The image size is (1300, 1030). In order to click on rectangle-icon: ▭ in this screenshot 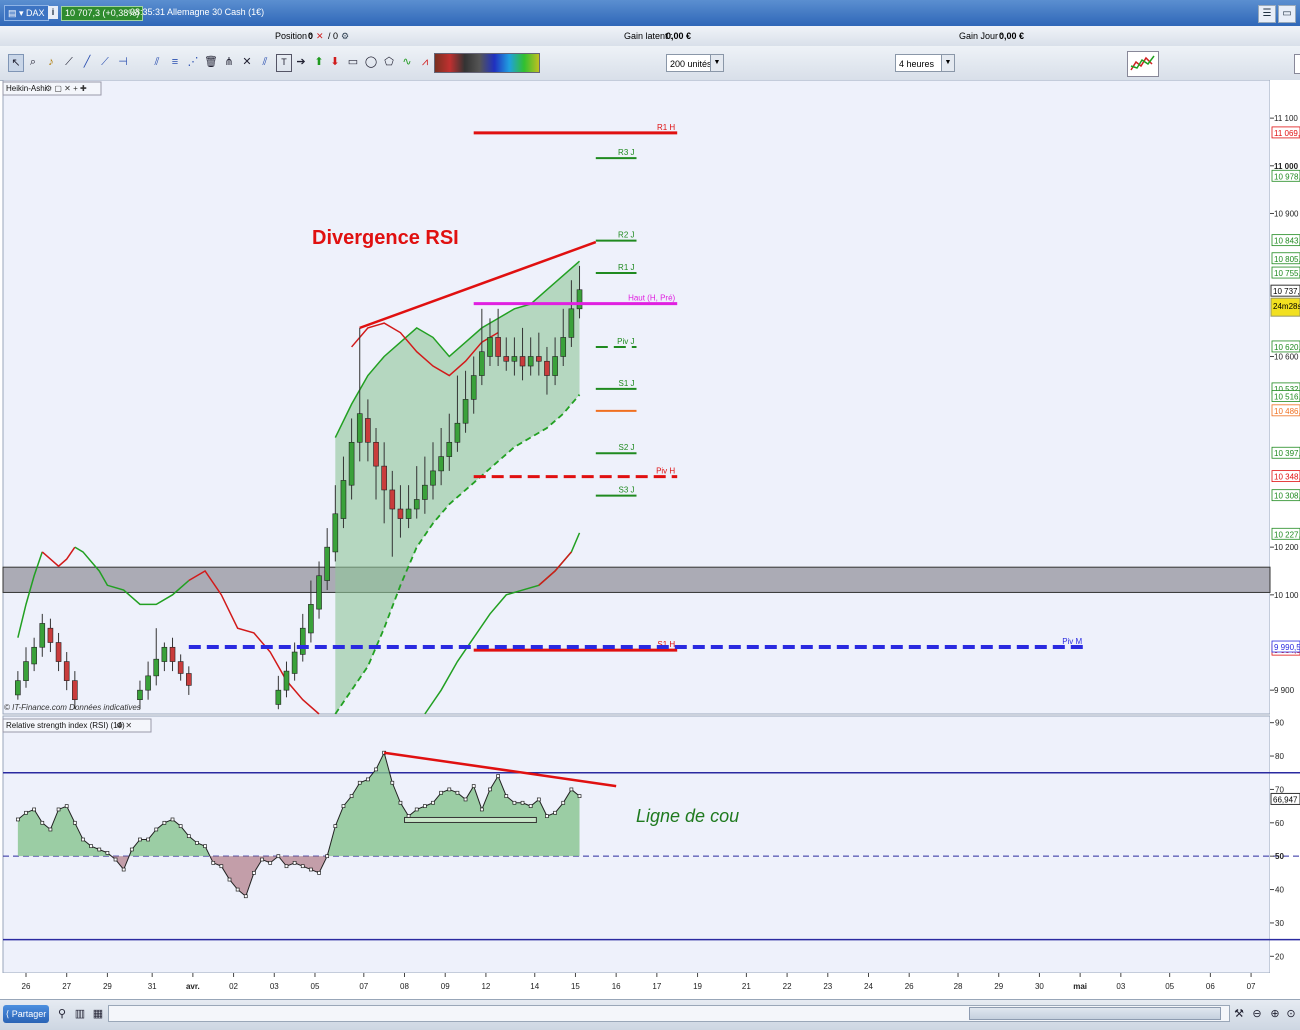, I will do `click(353, 62)`.